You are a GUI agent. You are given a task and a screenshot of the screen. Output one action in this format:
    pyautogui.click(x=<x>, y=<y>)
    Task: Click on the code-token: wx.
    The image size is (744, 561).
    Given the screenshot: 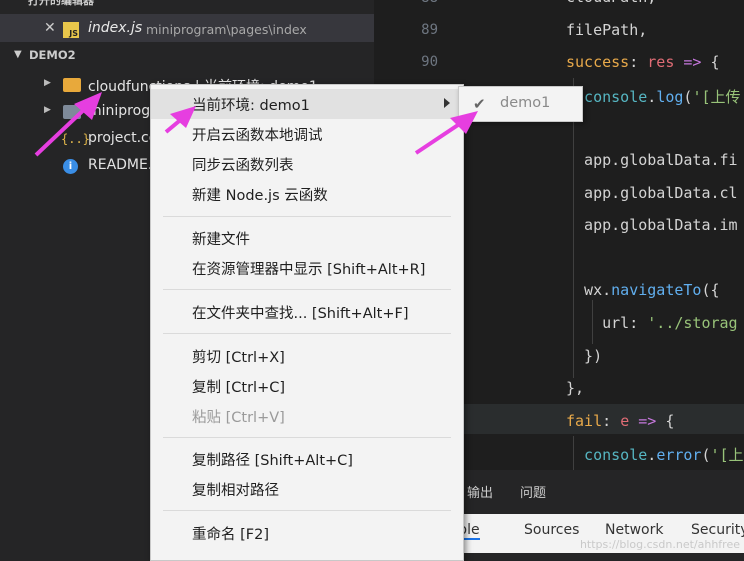 What is the action you would take?
    pyautogui.click(x=589, y=290)
    